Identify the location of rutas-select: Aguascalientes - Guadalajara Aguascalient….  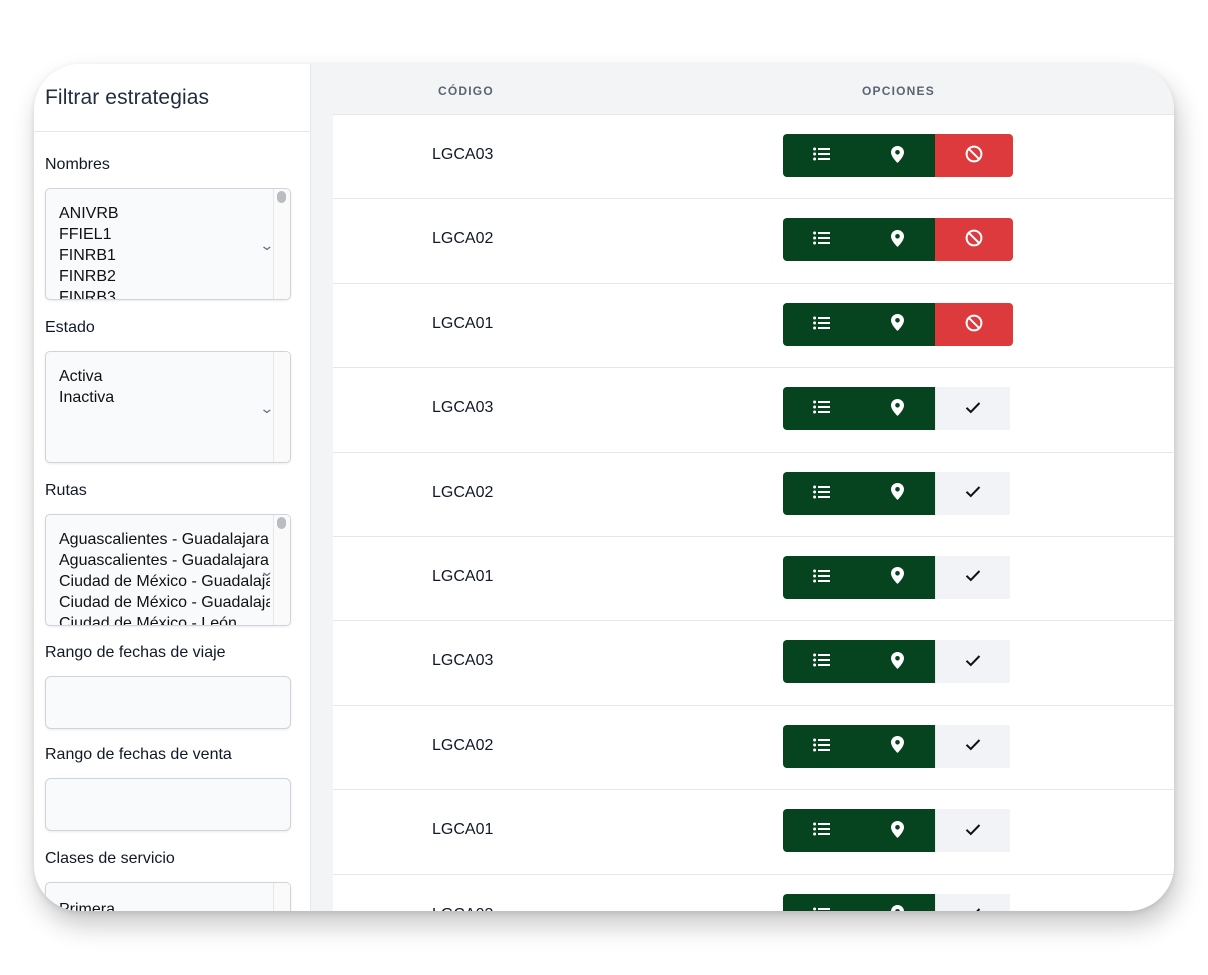
(168, 570).